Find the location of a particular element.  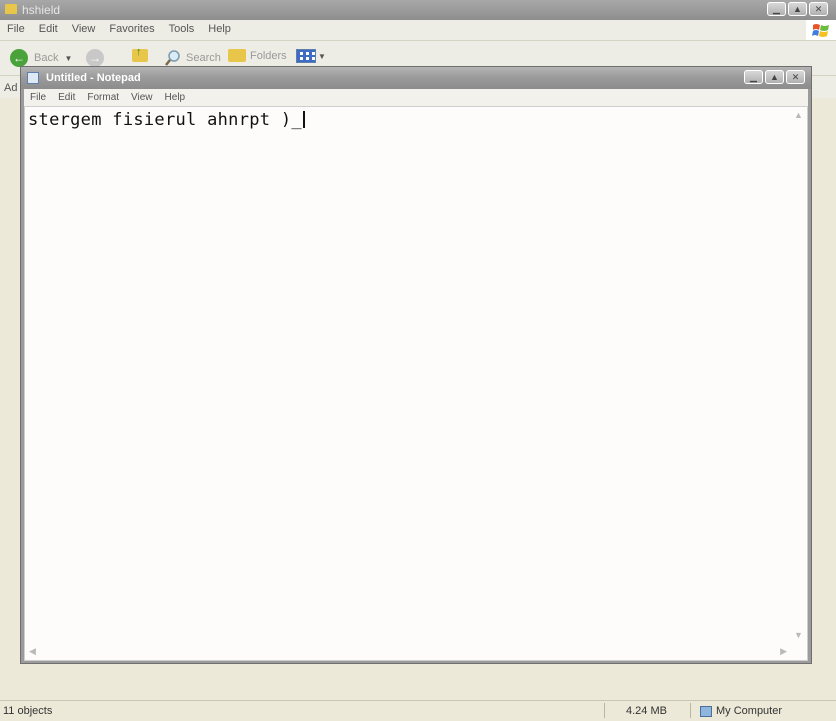

search-icon is located at coordinates (172, 58).